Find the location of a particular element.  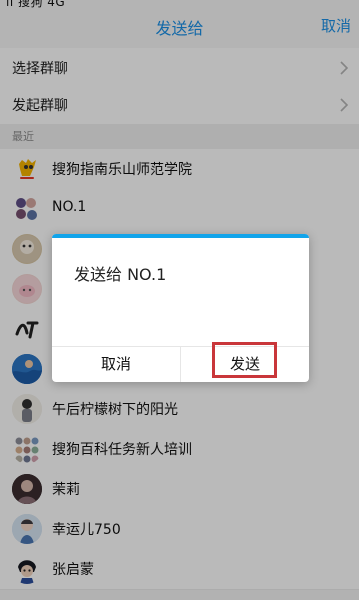

dialog-title: 发送给 NO.1 is located at coordinates (120, 274).